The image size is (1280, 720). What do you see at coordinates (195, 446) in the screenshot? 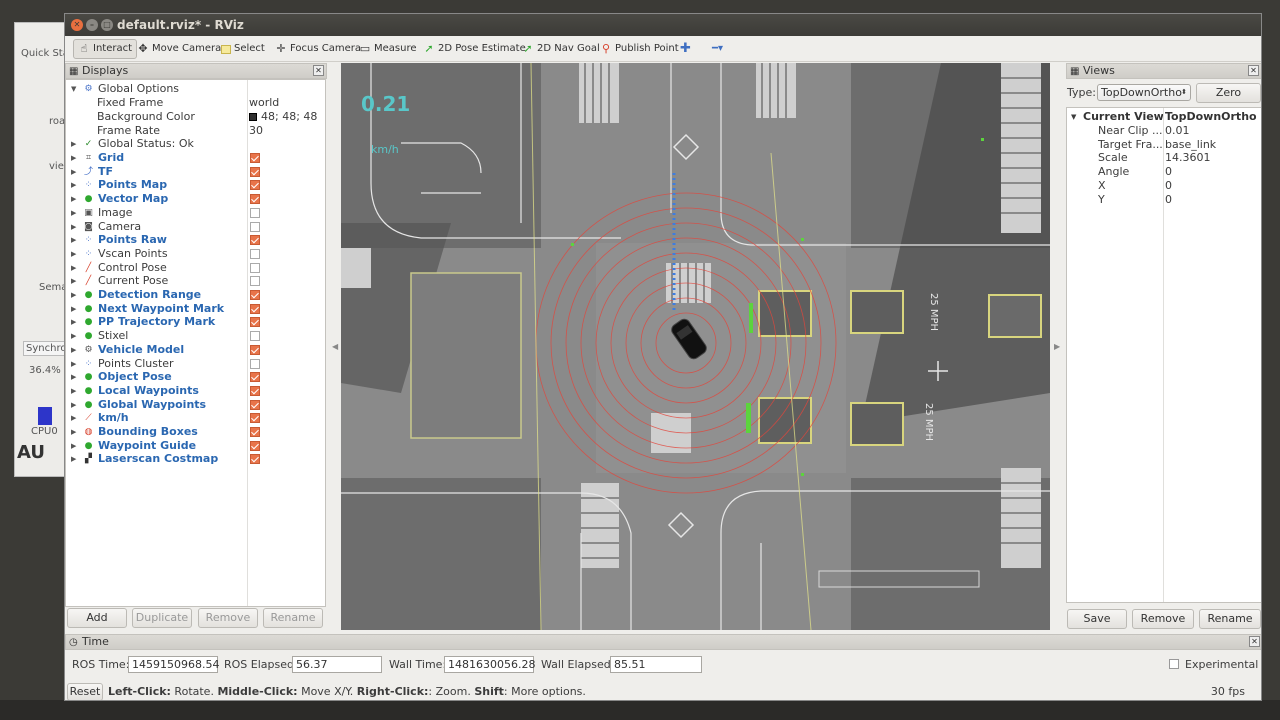
I see `display-item: ▶ ● Waypoint Guide` at bounding box center [195, 446].